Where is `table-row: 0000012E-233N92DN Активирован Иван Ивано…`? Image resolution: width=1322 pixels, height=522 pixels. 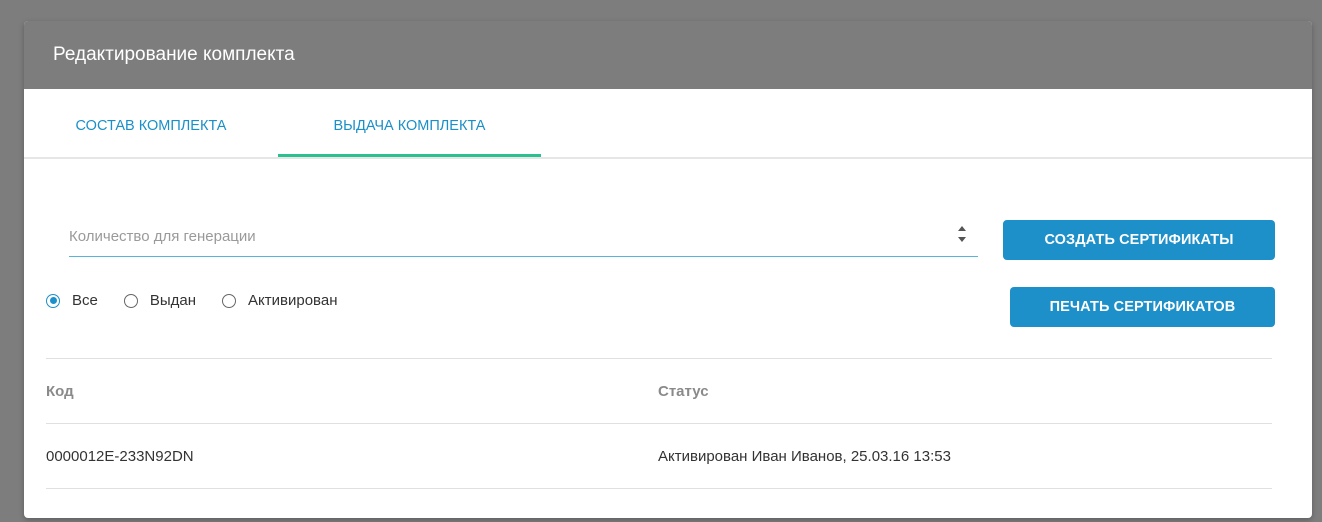 table-row: 0000012E-233N92DN Активирован Иван Ивано… is located at coordinates (659, 456).